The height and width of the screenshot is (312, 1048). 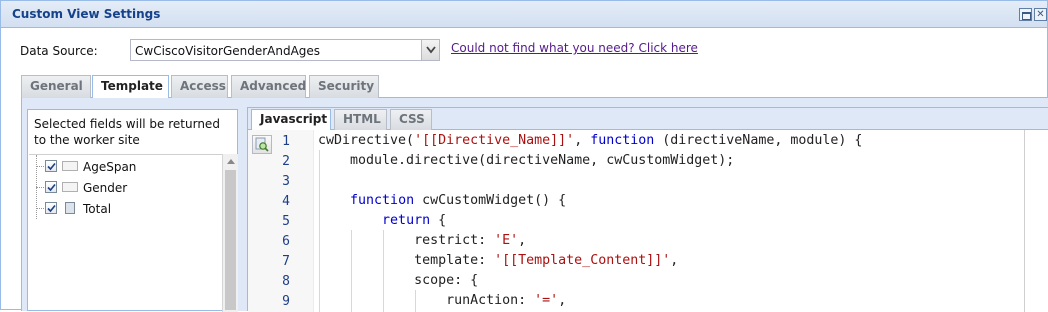 I want to click on line-number: 1, so click(x=286, y=141).